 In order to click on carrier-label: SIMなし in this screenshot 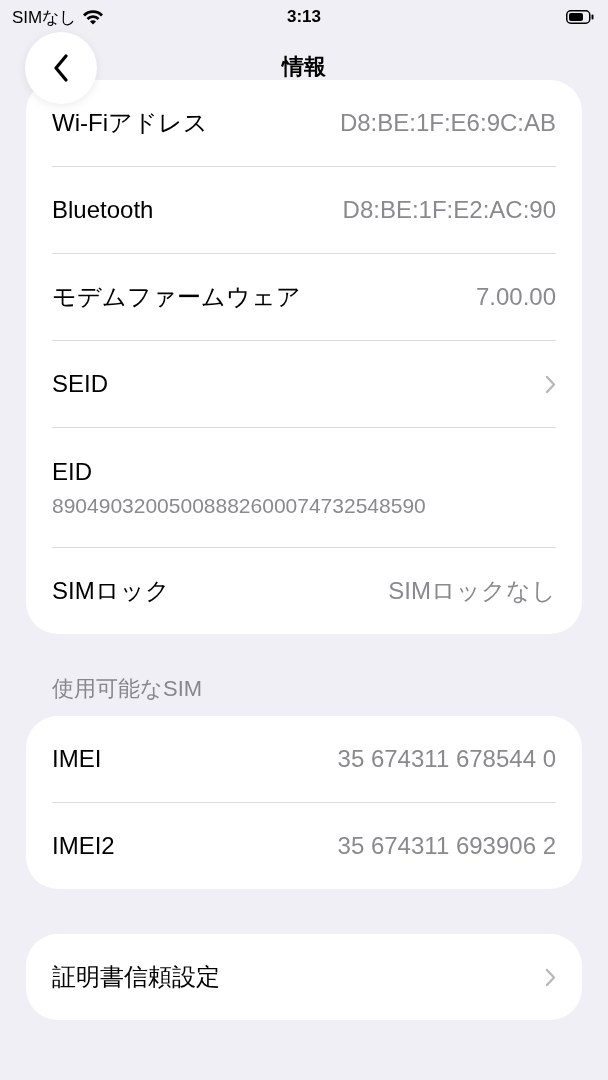, I will do `click(44, 17)`.